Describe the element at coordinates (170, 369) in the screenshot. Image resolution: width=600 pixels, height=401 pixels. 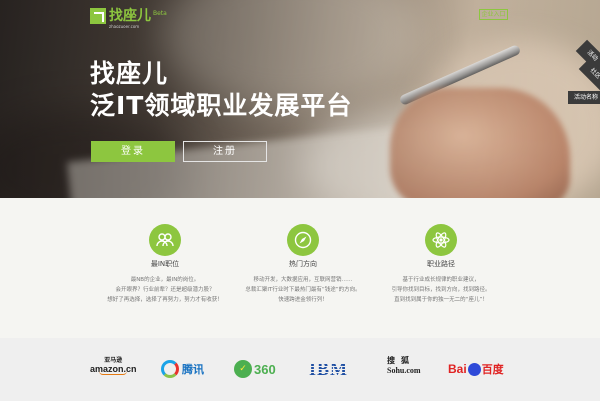
I see `tencent-circle-icon` at that location.